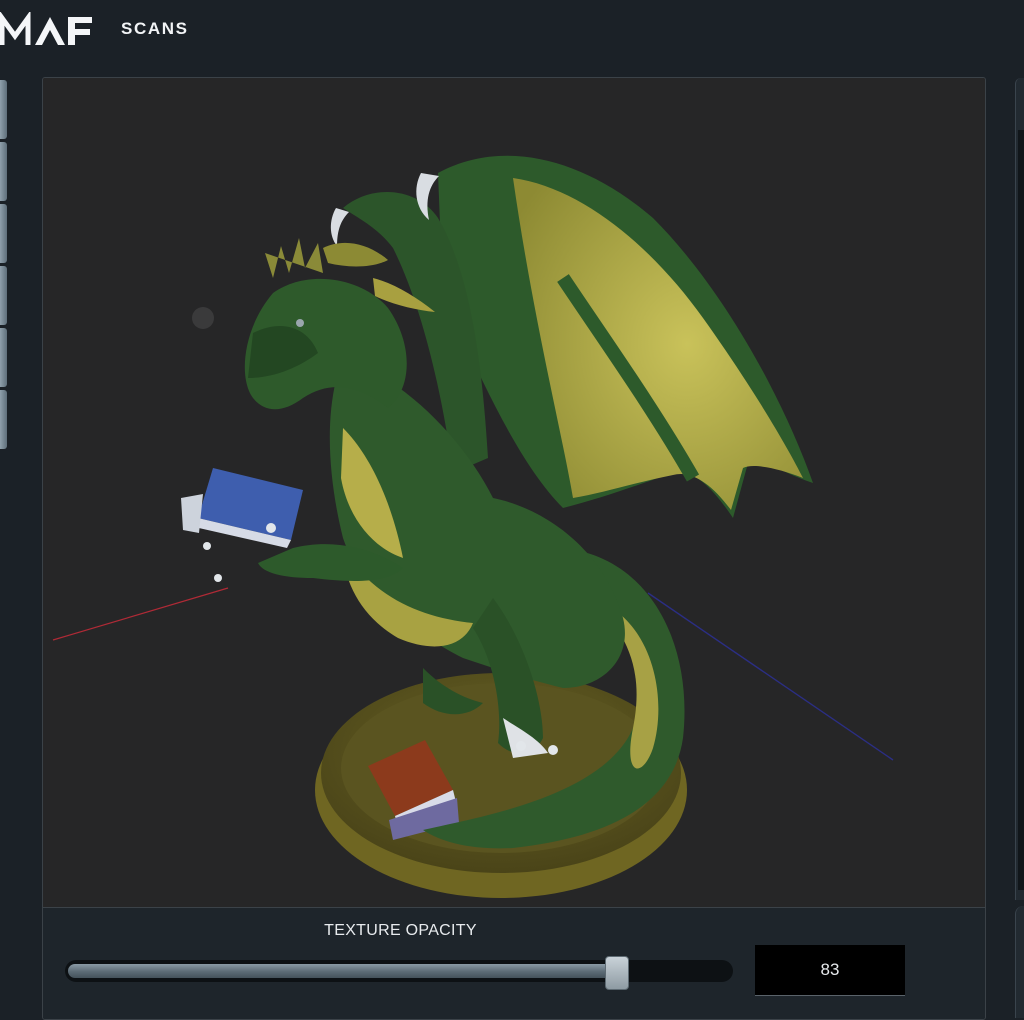  I want to click on x-axis-line, so click(140, 614).